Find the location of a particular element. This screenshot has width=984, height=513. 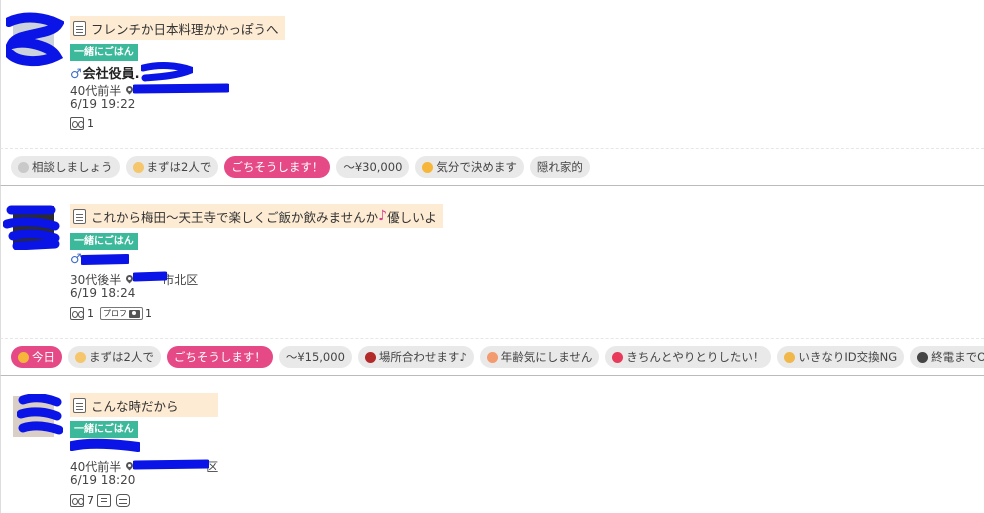

tag-chip: 年齢気にしません is located at coordinates (539, 357).